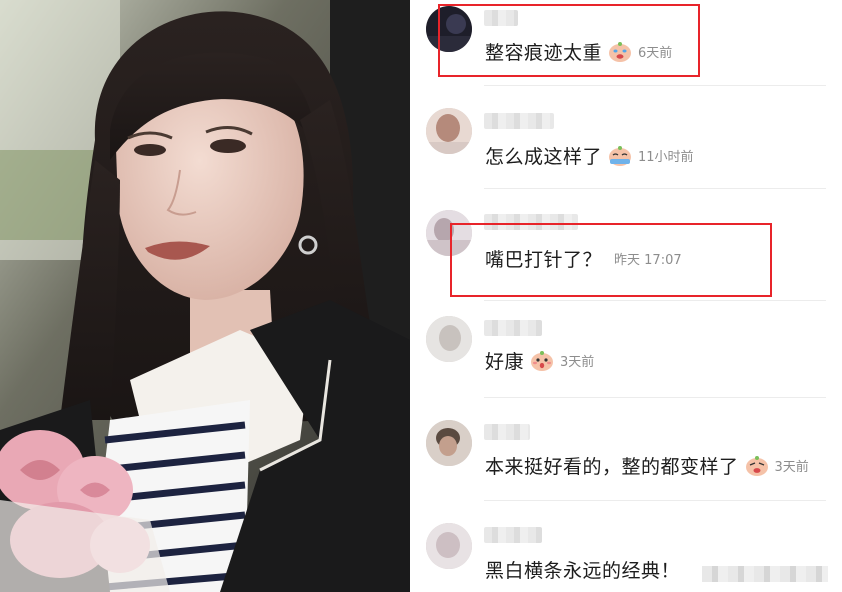 Image resolution: width=842 pixels, height=592 pixels. I want to click on comment-content: 好康 3天前, so click(539, 360).